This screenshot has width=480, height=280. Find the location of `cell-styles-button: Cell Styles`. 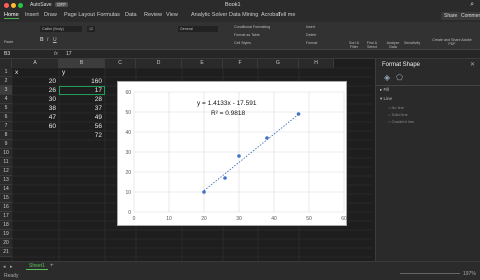

cell-styles-button: Cell Styles is located at coordinates (242, 43).